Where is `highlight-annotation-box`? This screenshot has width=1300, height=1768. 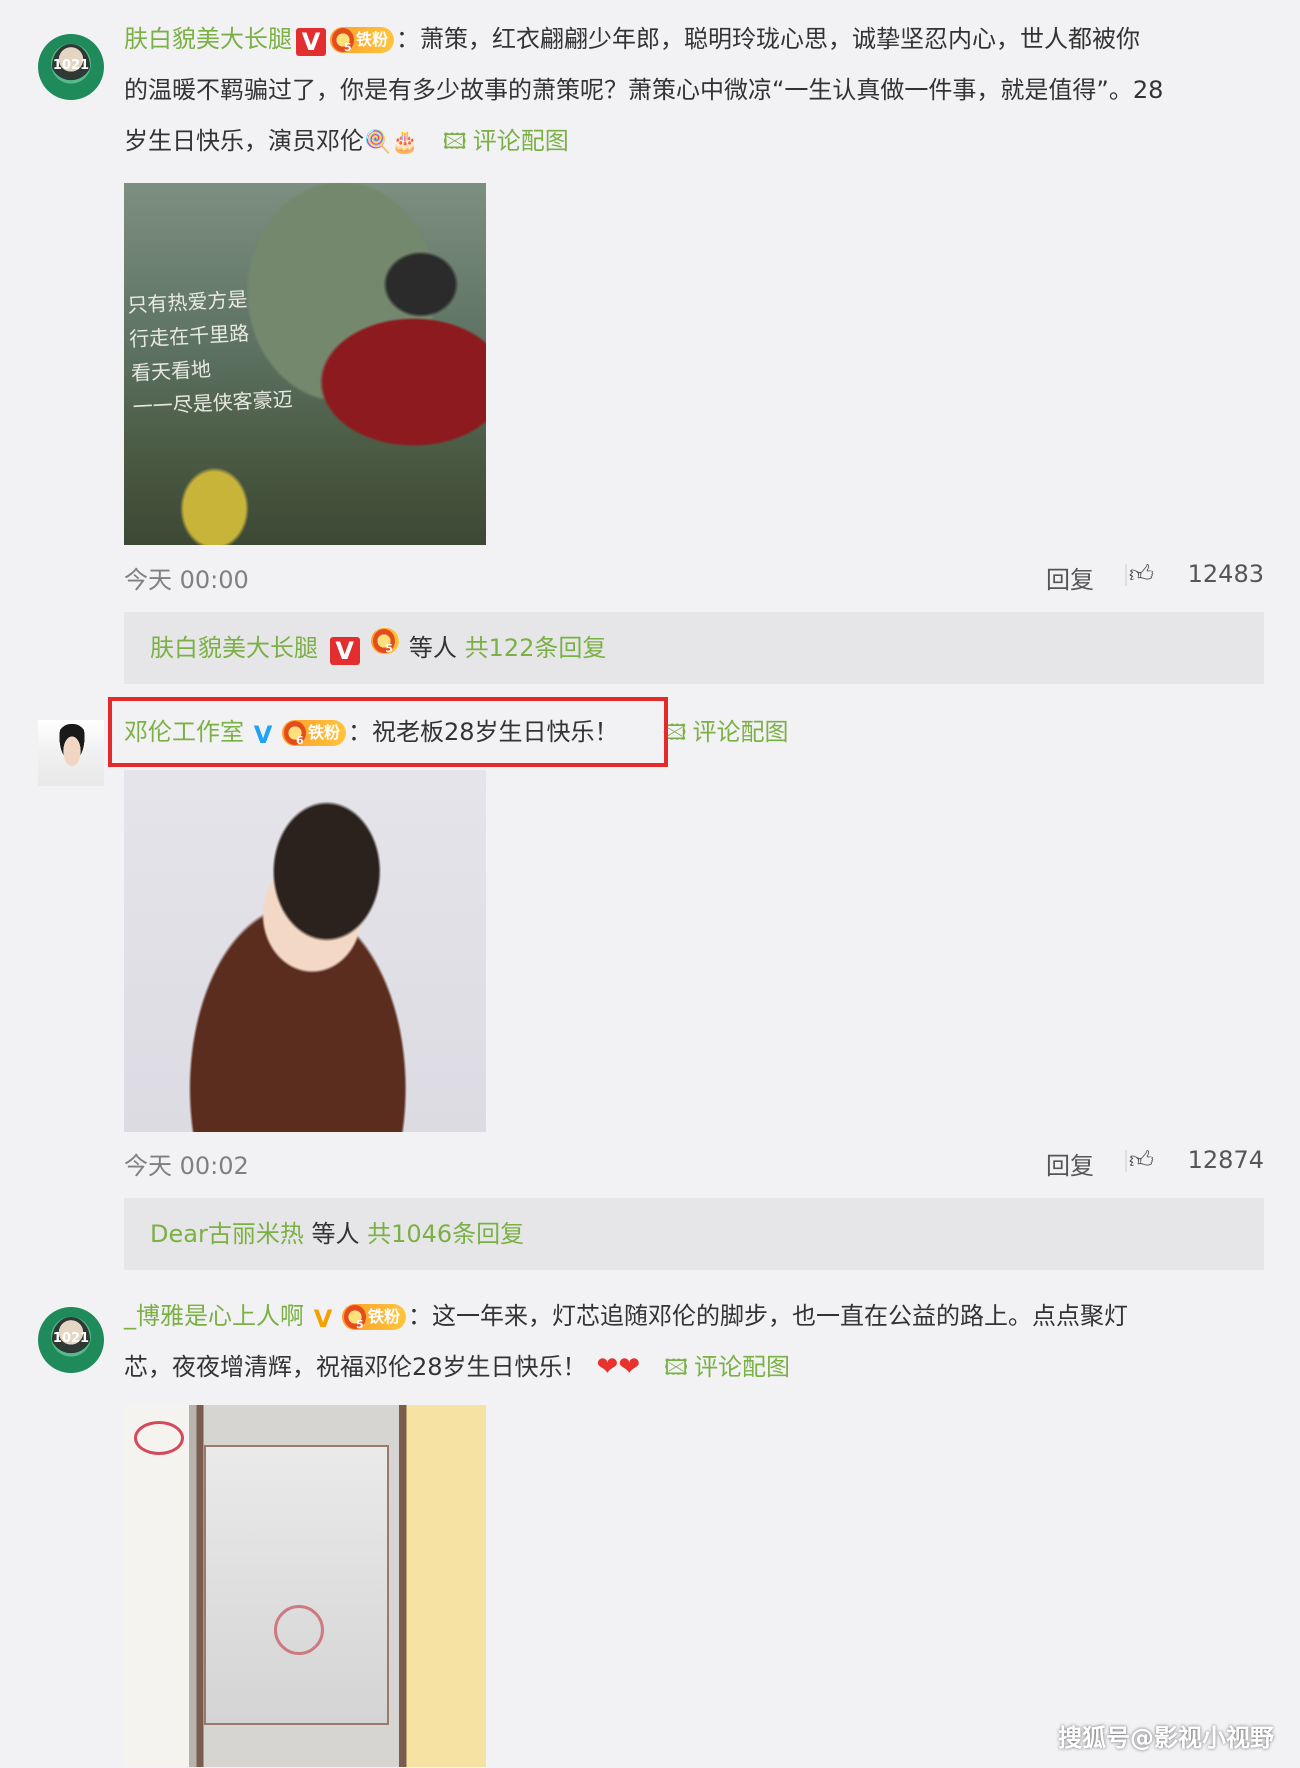
highlight-annotation-box is located at coordinates (388, 732).